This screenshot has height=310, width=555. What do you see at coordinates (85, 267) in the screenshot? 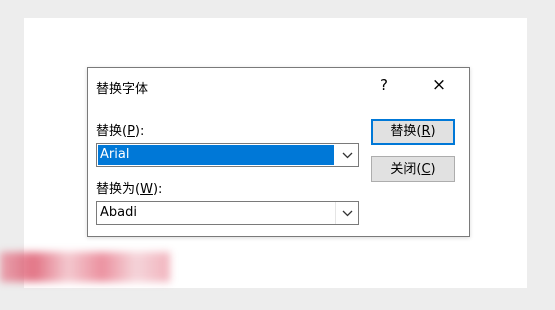
I see `blurred-watermark` at bounding box center [85, 267].